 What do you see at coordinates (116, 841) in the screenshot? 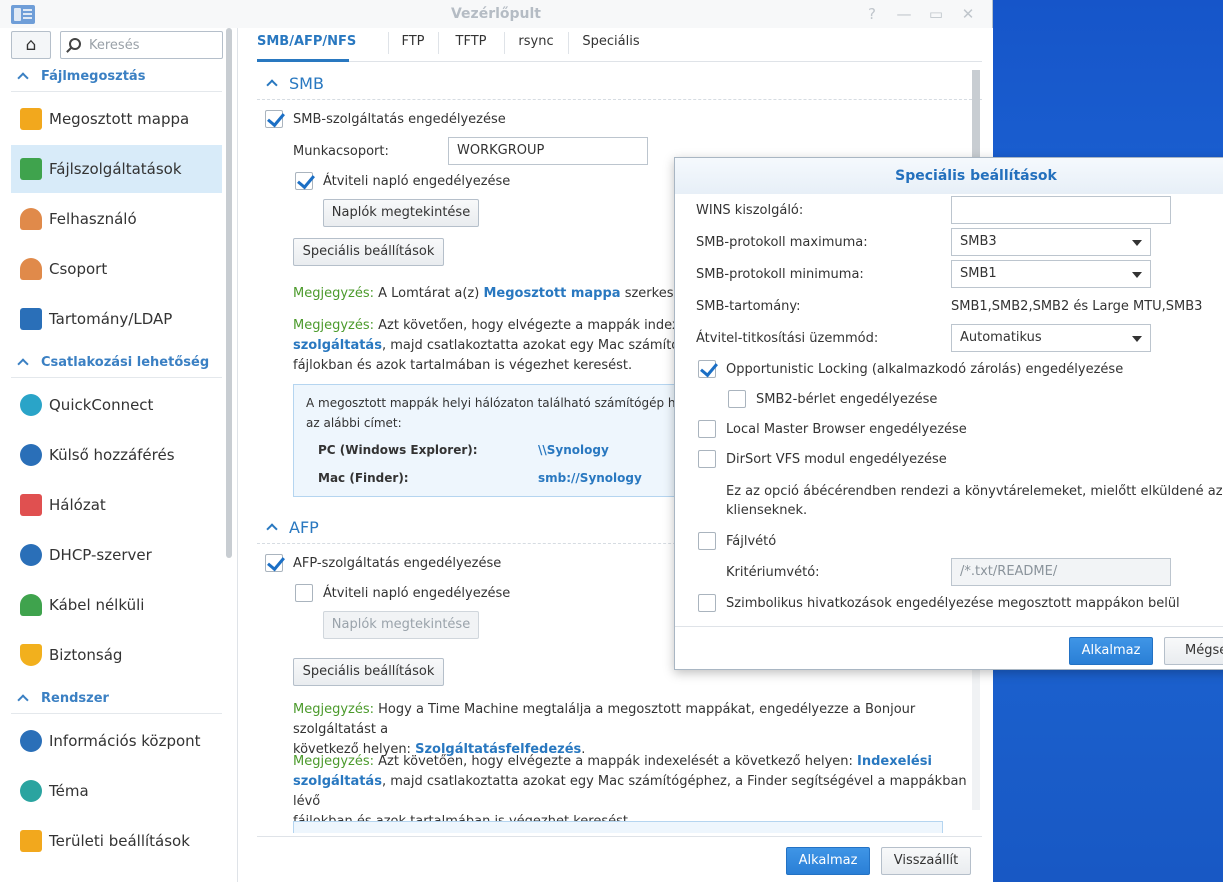
I see `sidebar-item-regional: Területi beállítások` at bounding box center [116, 841].